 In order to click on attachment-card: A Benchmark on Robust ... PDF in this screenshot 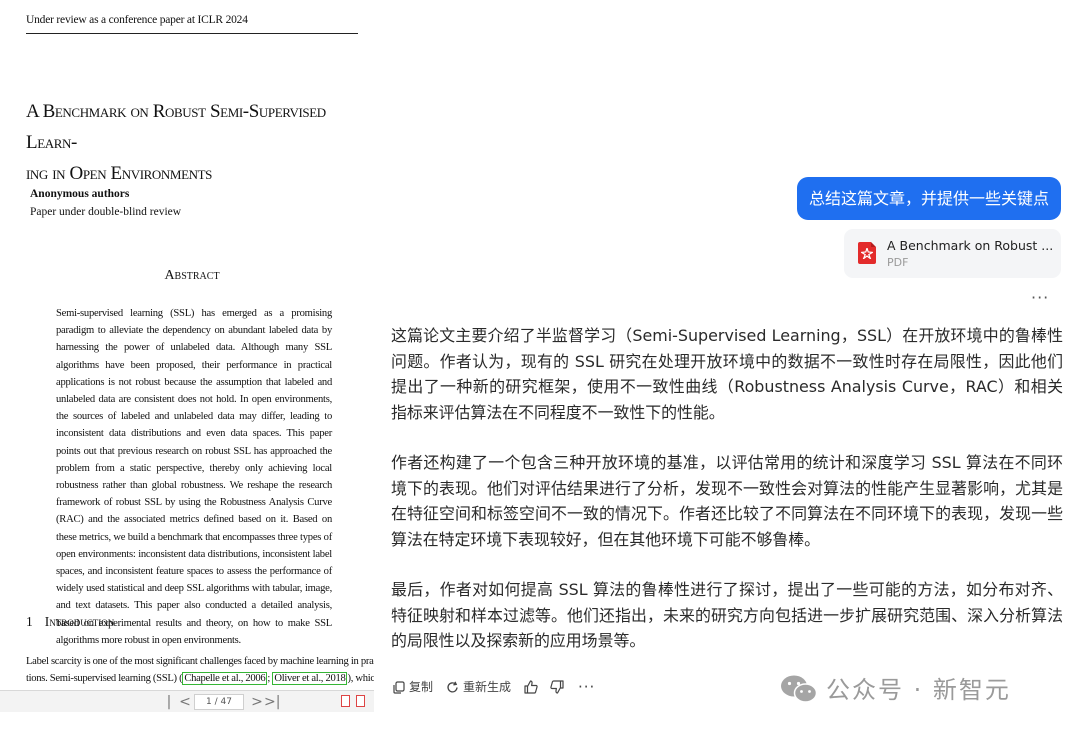, I will do `click(952, 253)`.